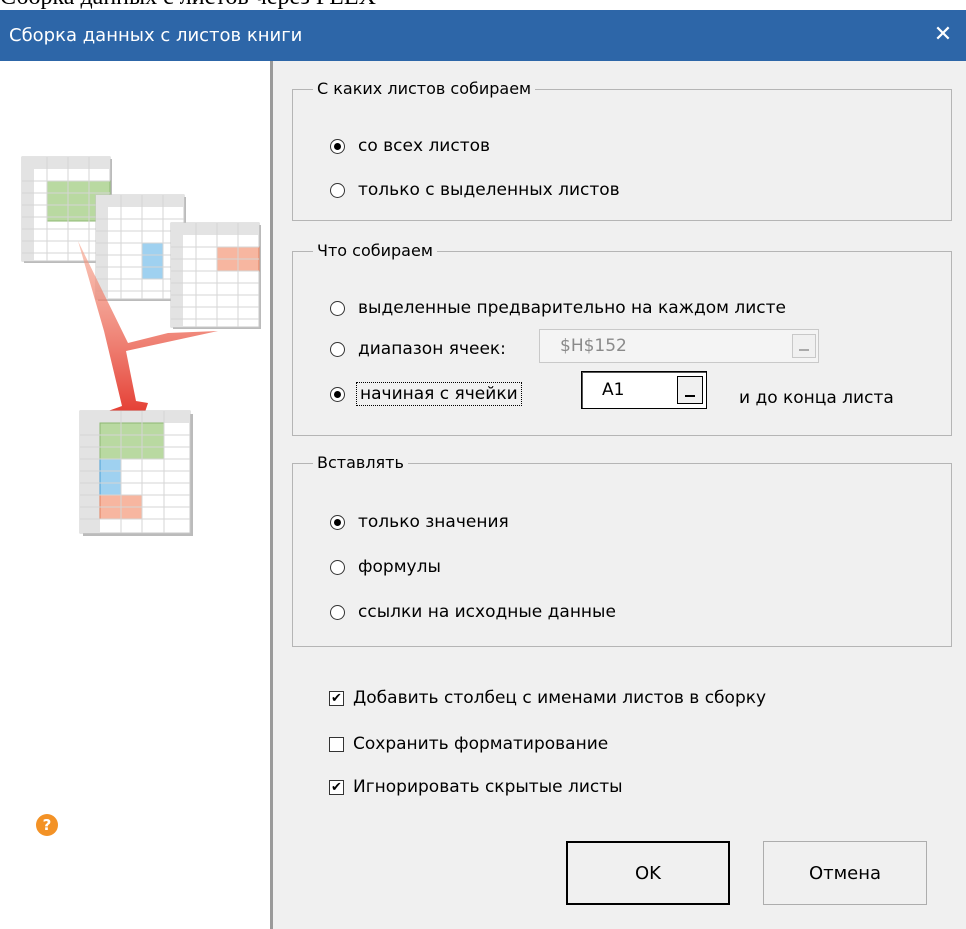  What do you see at coordinates (679, 346) in the screenshot?
I see `range-input: $H$152` at bounding box center [679, 346].